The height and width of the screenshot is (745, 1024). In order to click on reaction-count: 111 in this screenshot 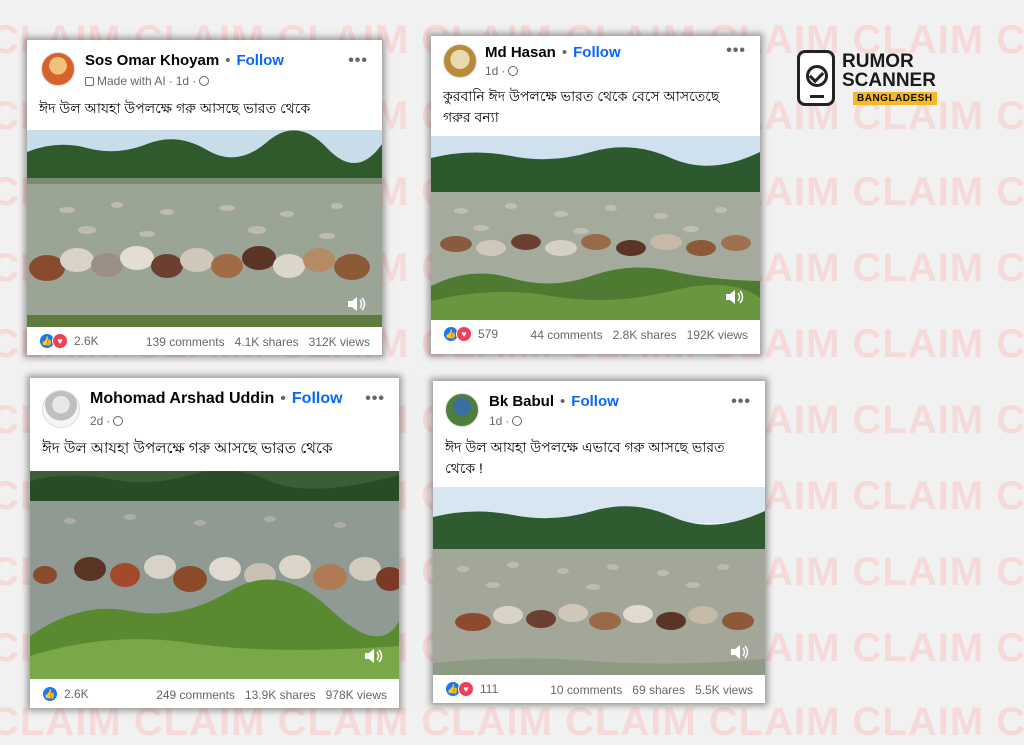, I will do `click(489, 689)`.